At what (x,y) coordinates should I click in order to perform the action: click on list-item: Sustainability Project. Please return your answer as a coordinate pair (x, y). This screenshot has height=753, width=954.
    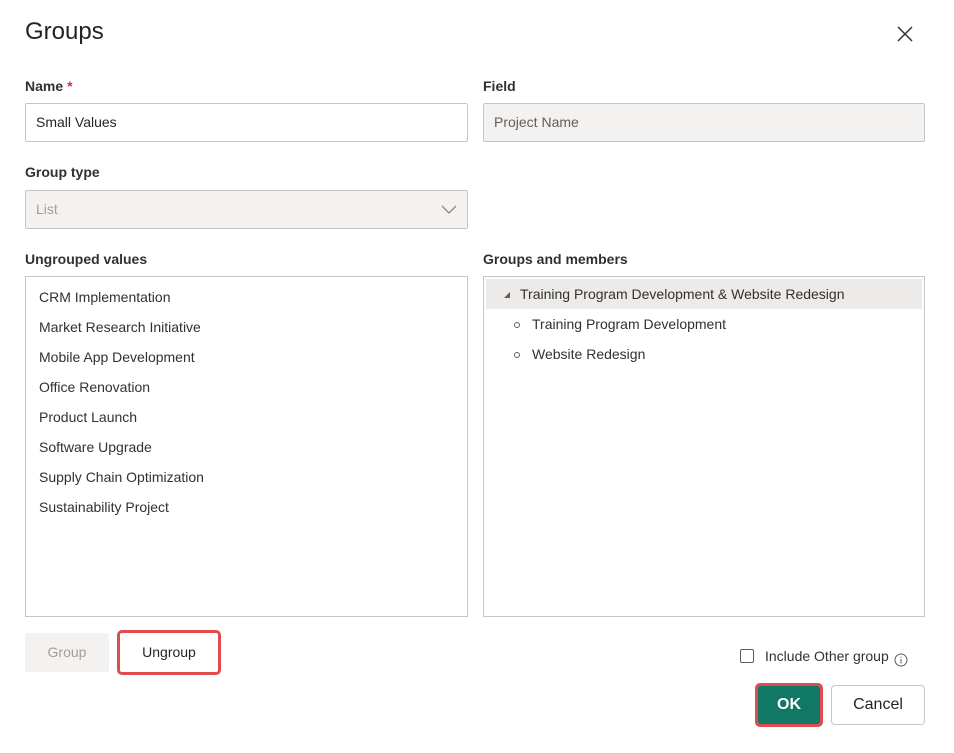
    Looking at the image, I should click on (246, 507).